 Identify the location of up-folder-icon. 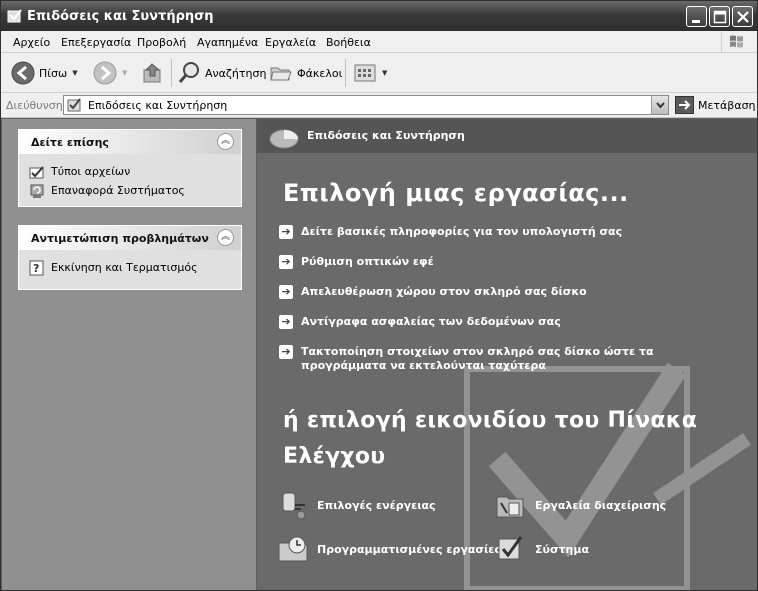
(152, 73).